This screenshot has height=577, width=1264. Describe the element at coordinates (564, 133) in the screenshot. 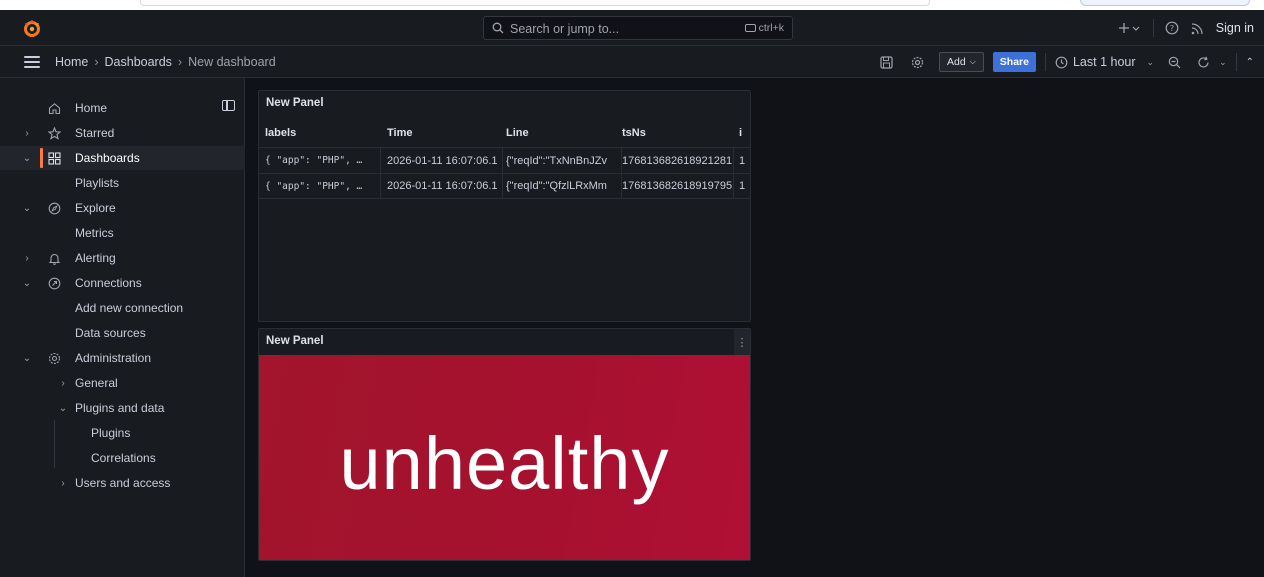

I see `column-header-line: Line` at that location.